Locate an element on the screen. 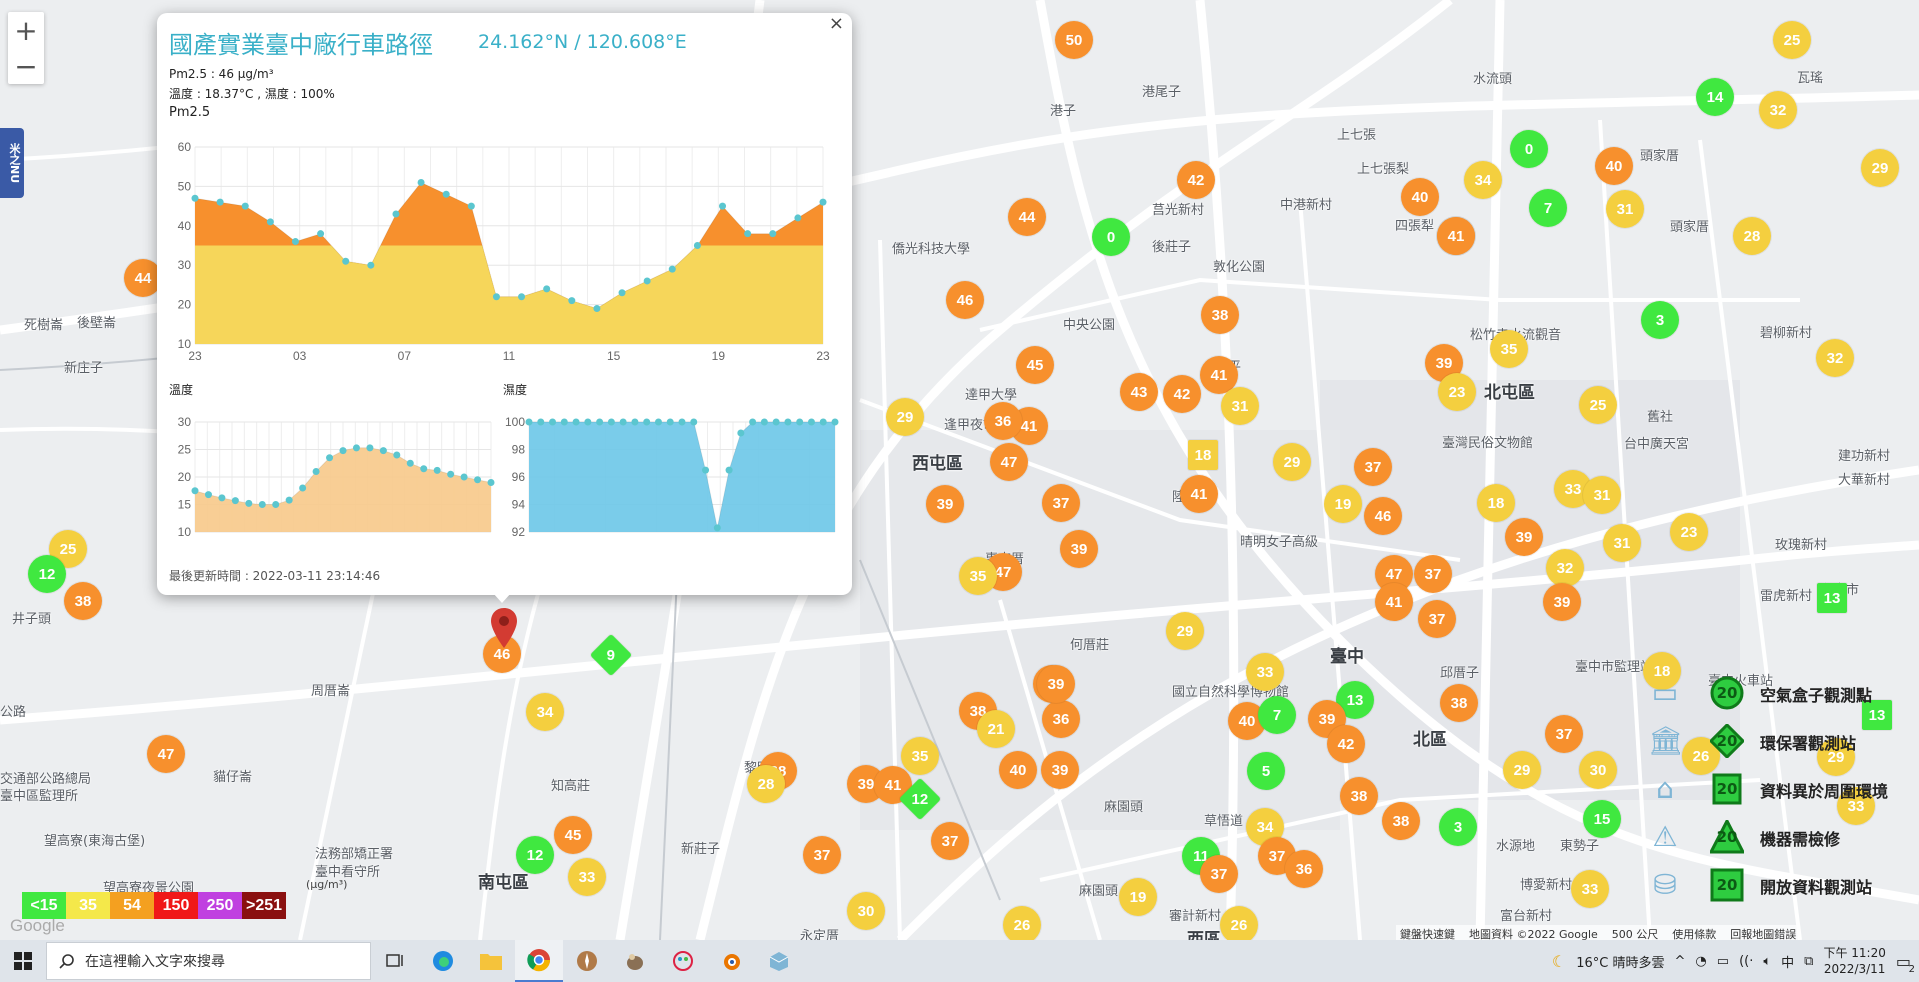 This screenshot has height=982, width=1919. map-scale: 500 公尺 is located at coordinates (1635, 933).